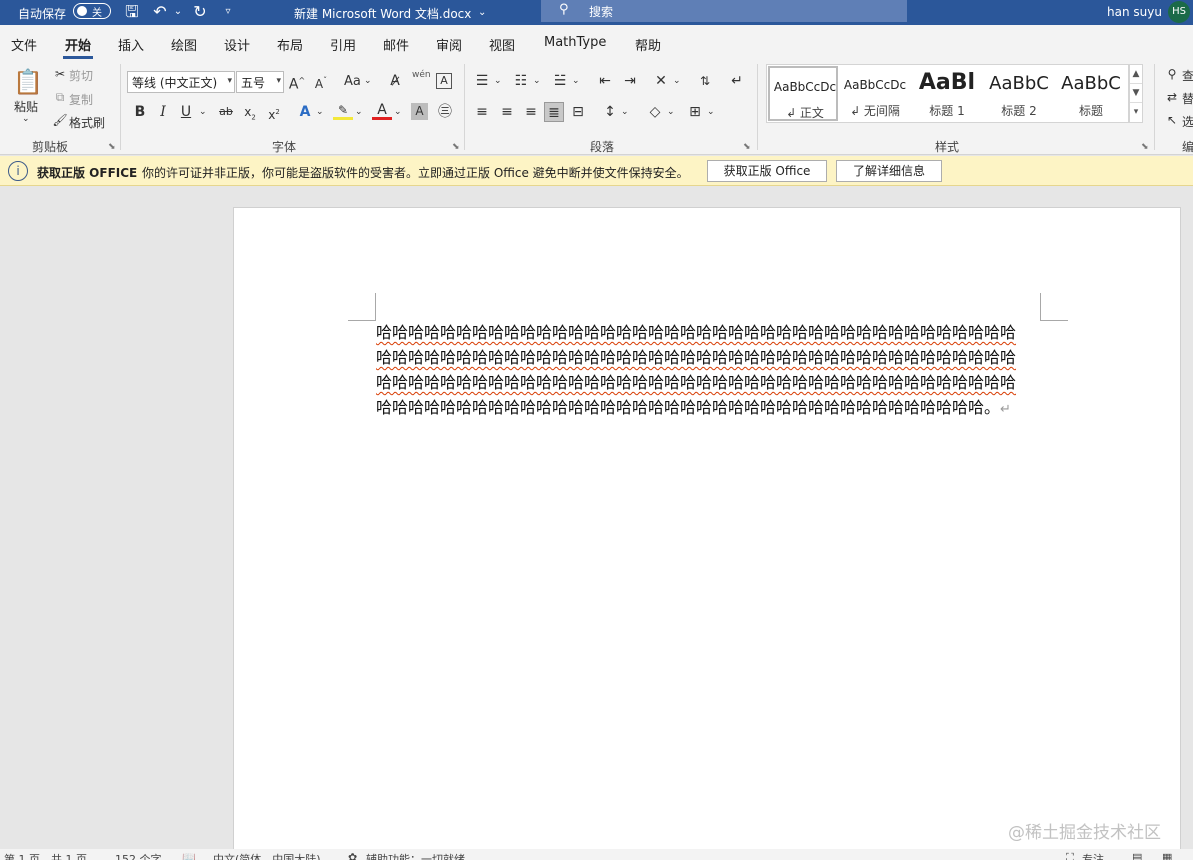 The image size is (1193, 860). Describe the element at coordinates (661, 81) in the screenshot. I see `chinese-layout-icon: ✕` at that location.